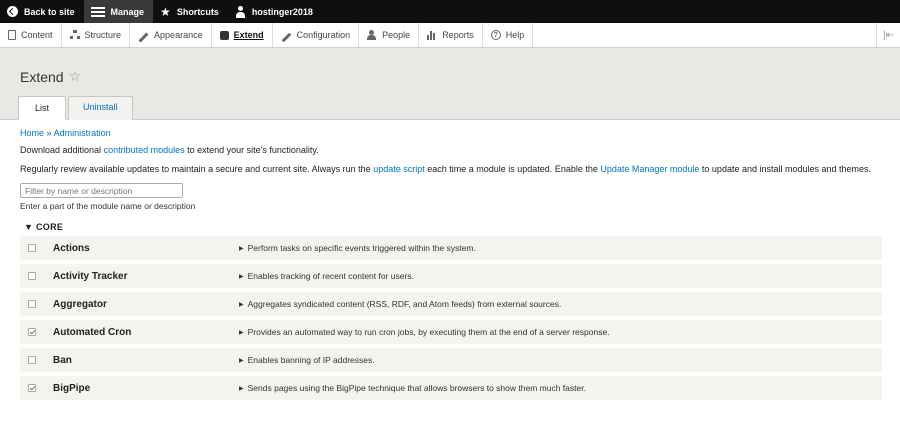  I want to click on help-icon: ?, so click(495, 35).